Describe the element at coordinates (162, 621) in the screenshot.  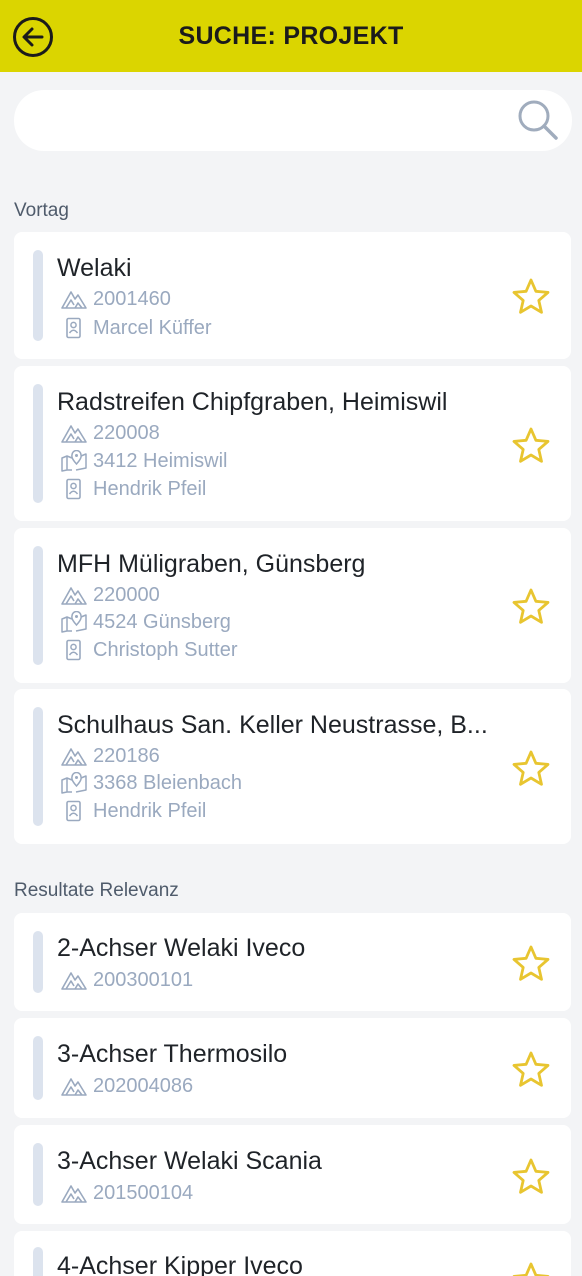
I see `card-place: 4524 Günsberg` at that location.